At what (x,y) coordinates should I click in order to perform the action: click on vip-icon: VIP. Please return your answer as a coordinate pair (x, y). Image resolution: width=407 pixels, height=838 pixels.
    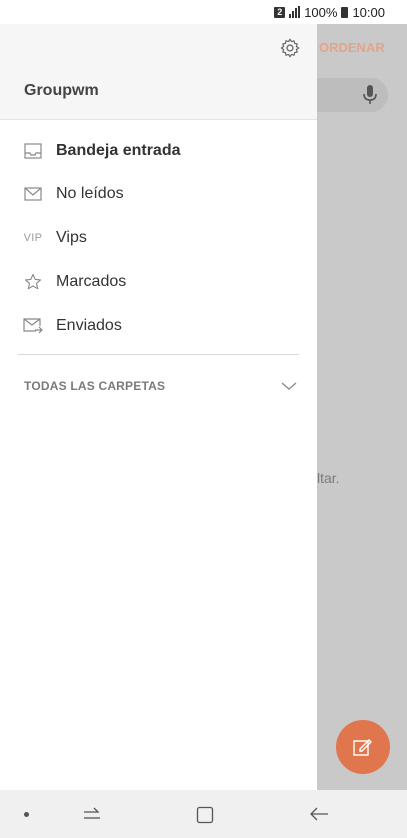
    Looking at the image, I should click on (33, 238).